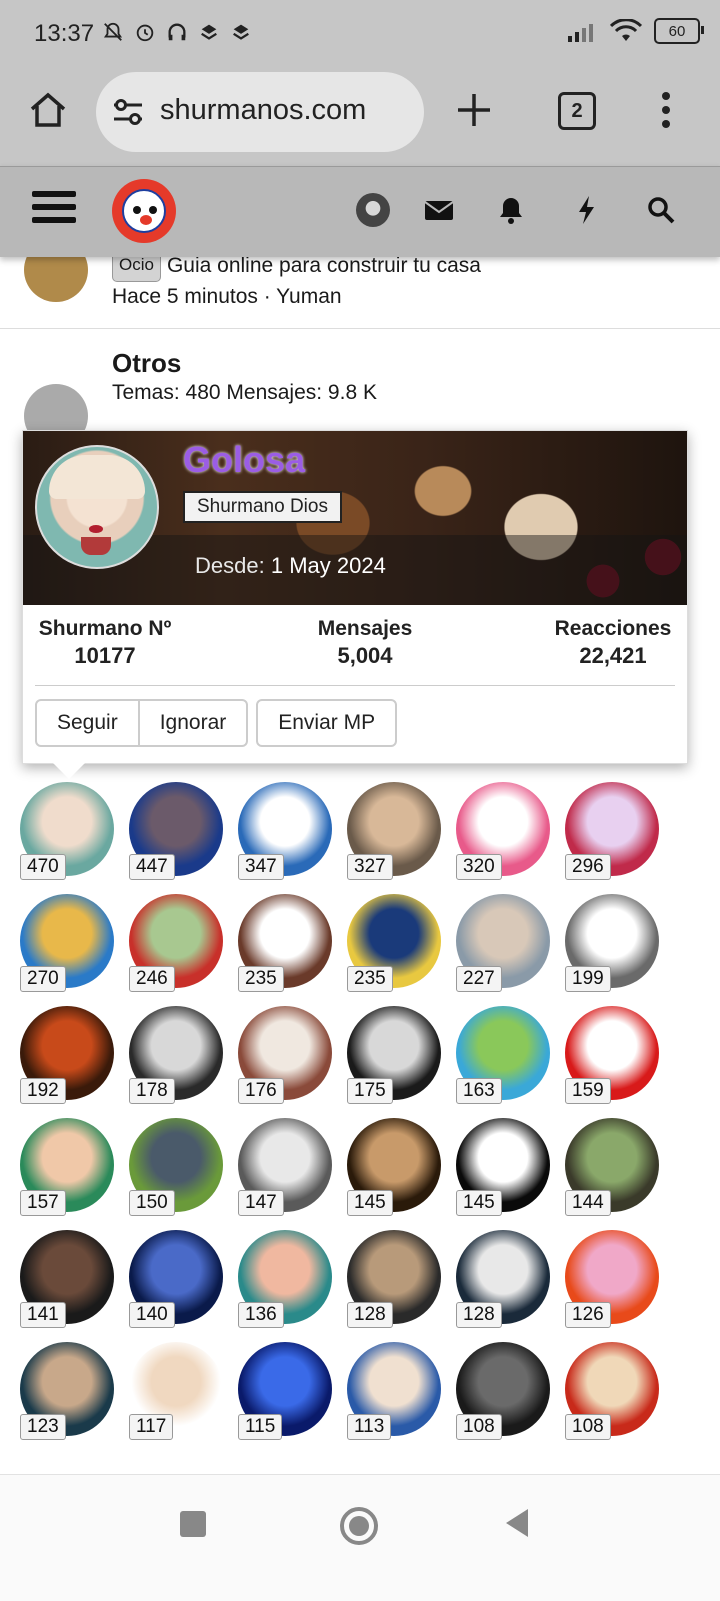 This screenshot has height=1601, width=720. Describe the element at coordinates (244, 363) in the screenshot. I see `category-title: Otros` at that location.